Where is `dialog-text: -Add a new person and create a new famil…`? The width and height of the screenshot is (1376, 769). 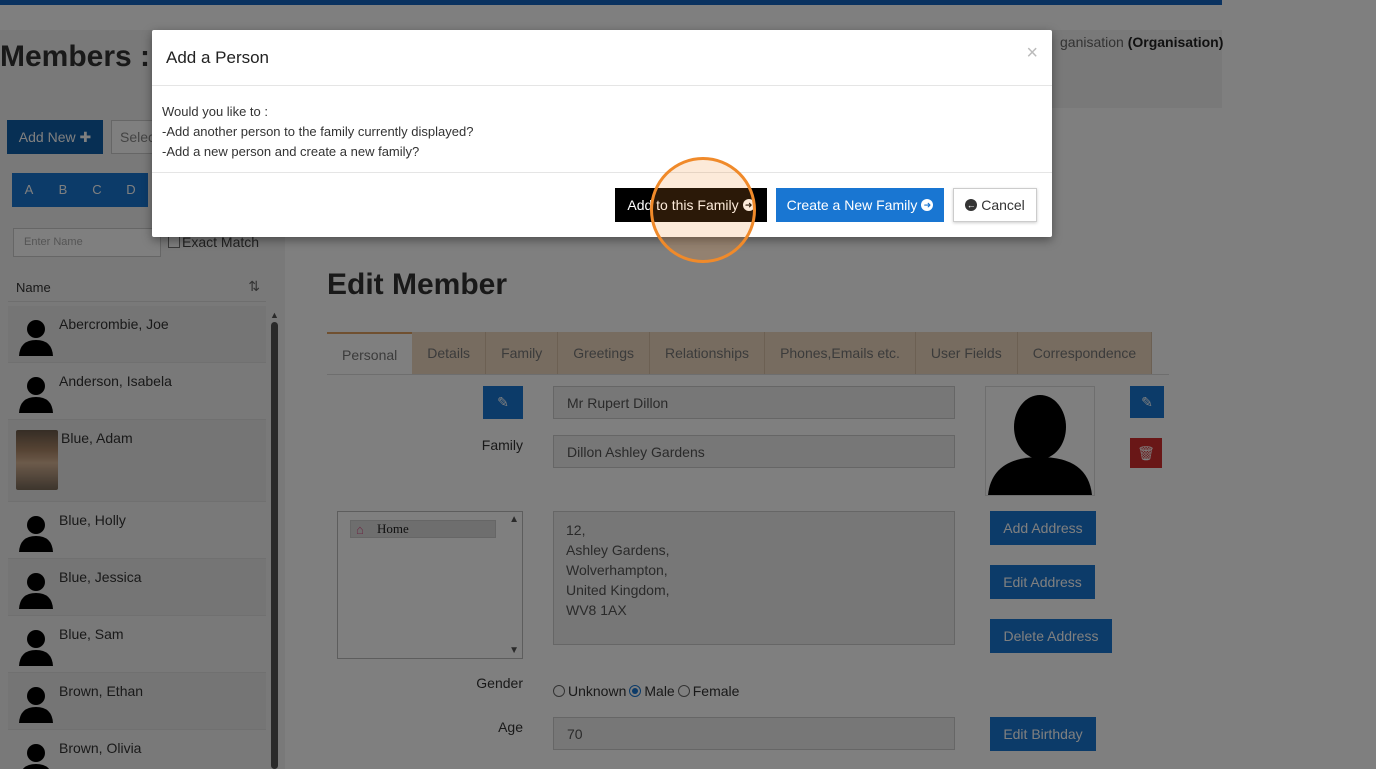 dialog-text: -Add a new person and create a new famil… is located at coordinates (291, 151).